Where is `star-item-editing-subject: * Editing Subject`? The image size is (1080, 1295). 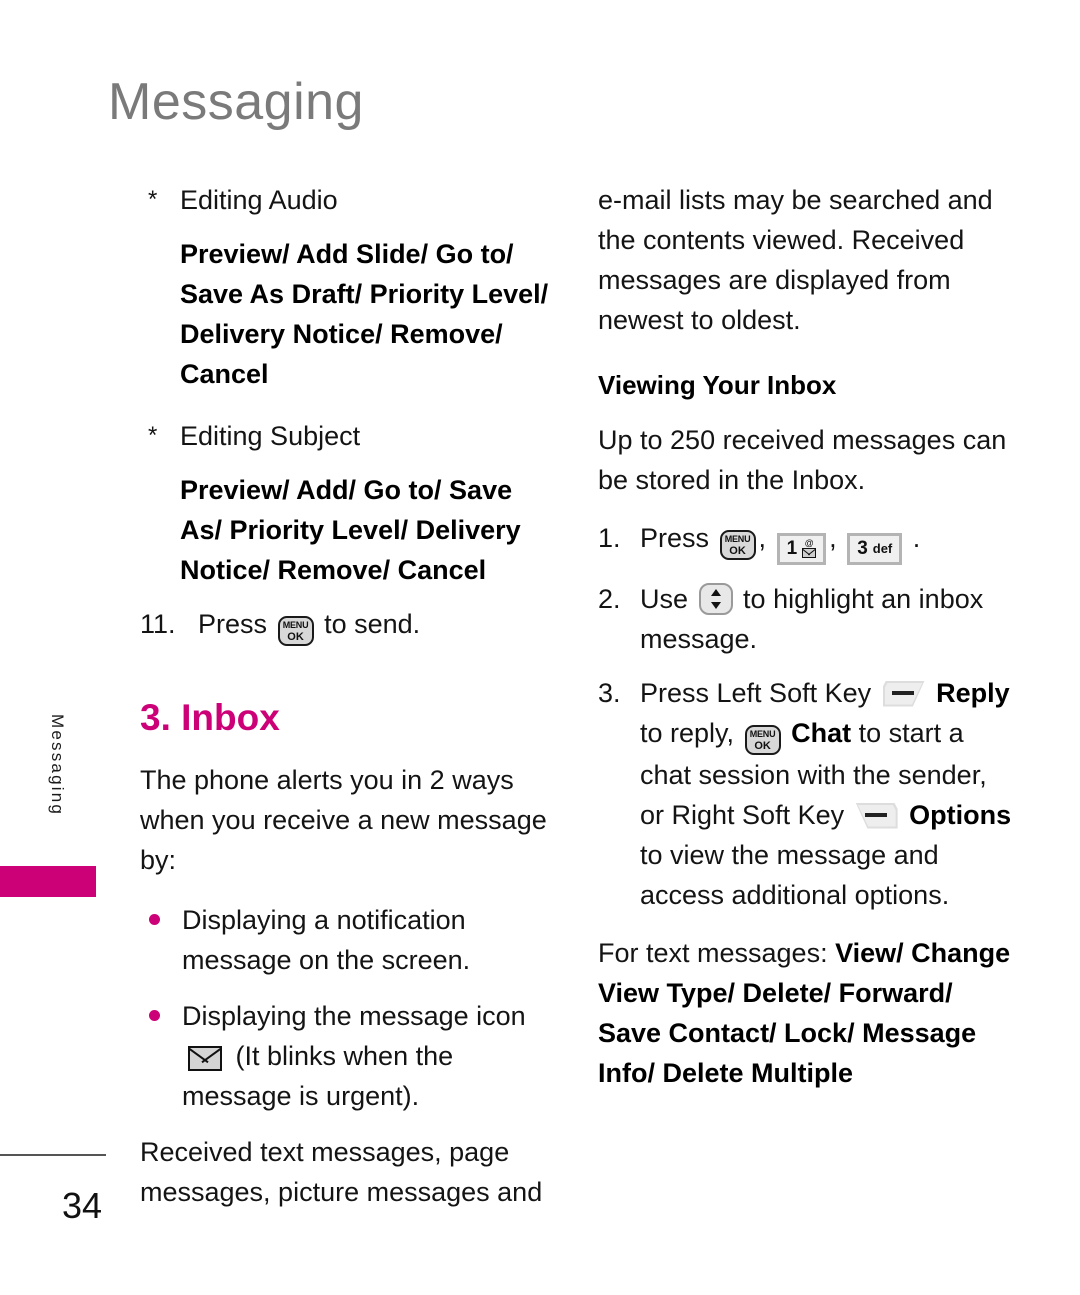
star-item-editing-subject: * Editing Subject is located at coordinates (350, 436).